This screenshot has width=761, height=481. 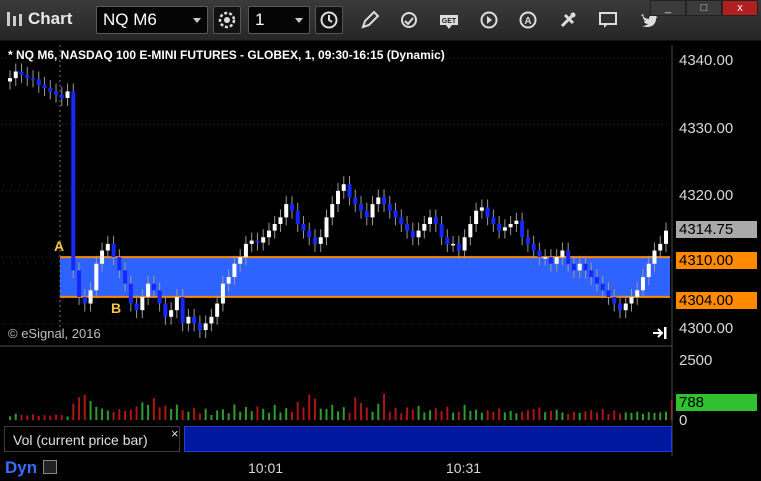 I want to click on volume-study-panel: Vol (current price bar) ×, so click(x=92, y=439).